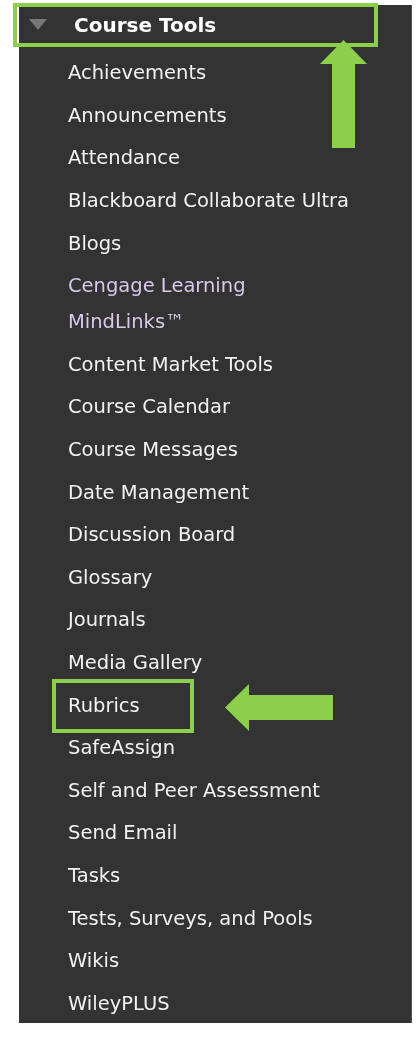 This screenshot has height=1051, width=417. What do you see at coordinates (153, 450) in the screenshot?
I see `menu-item: Course Messages` at bounding box center [153, 450].